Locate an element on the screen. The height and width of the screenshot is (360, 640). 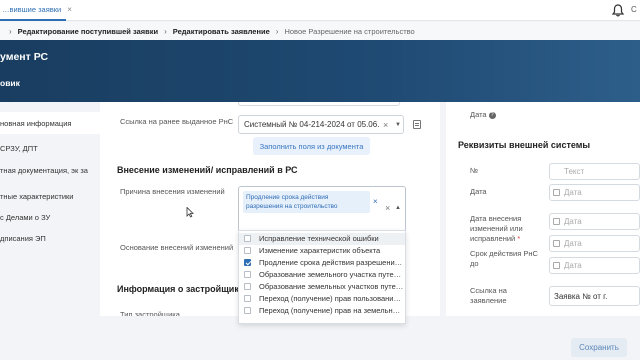
request-link-value: Заявка № от г. is located at coordinates (581, 296).